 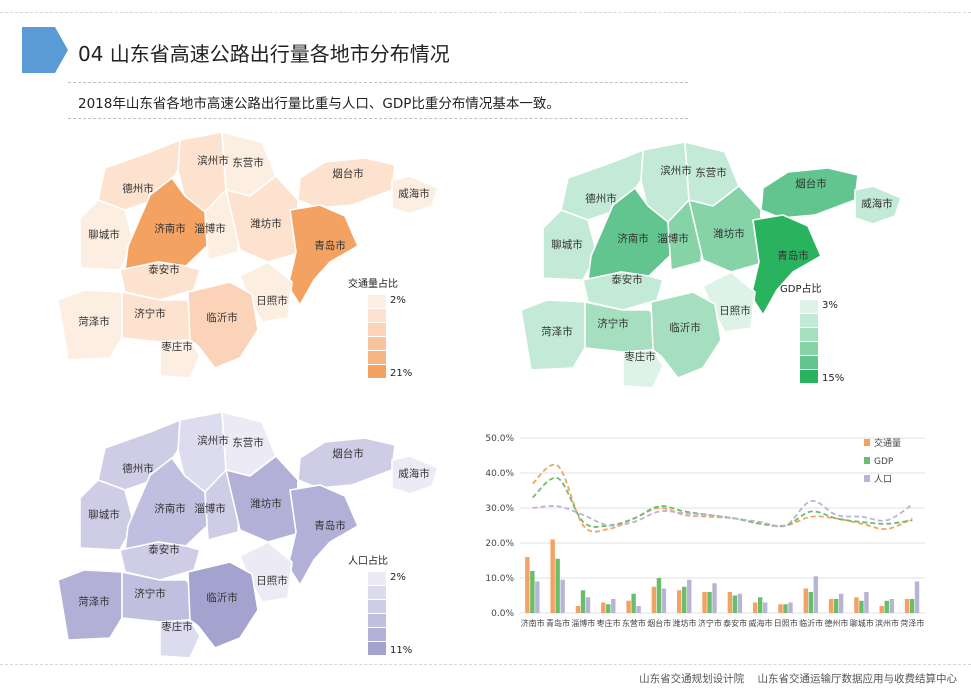 What do you see at coordinates (583, 623) in the screenshot?
I see `x-tick-label: 淄博市` at bounding box center [583, 623].